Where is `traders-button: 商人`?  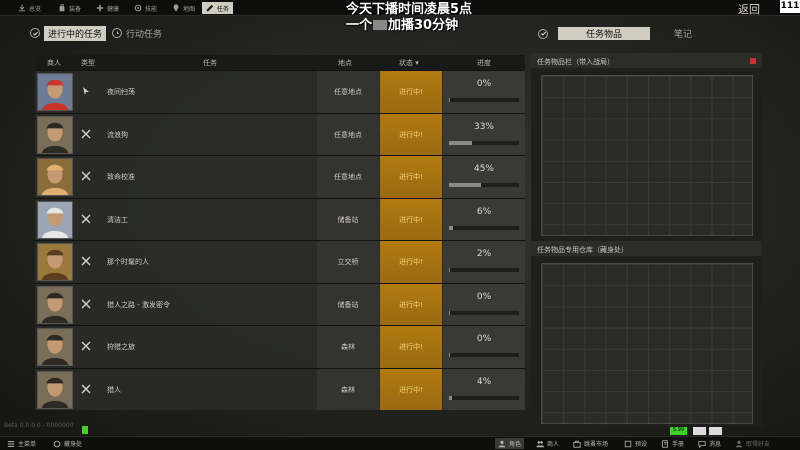 traders-button: 商人 is located at coordinates (547, 443).